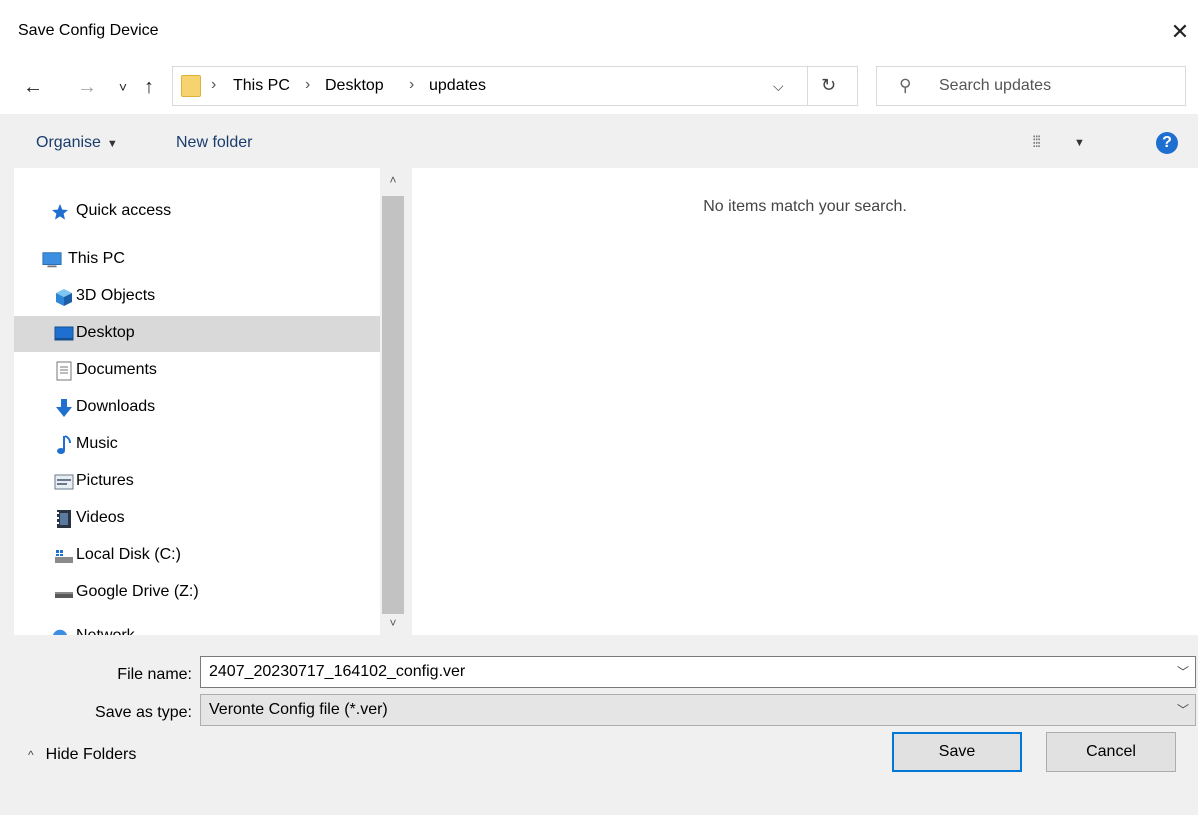 The width and height of the screenshot is (1198, 815). What do you see at coordinates (100, 517) in the screenshot?
I see `sidebar-label-videos: Videos` at bounding box center [100, 517].